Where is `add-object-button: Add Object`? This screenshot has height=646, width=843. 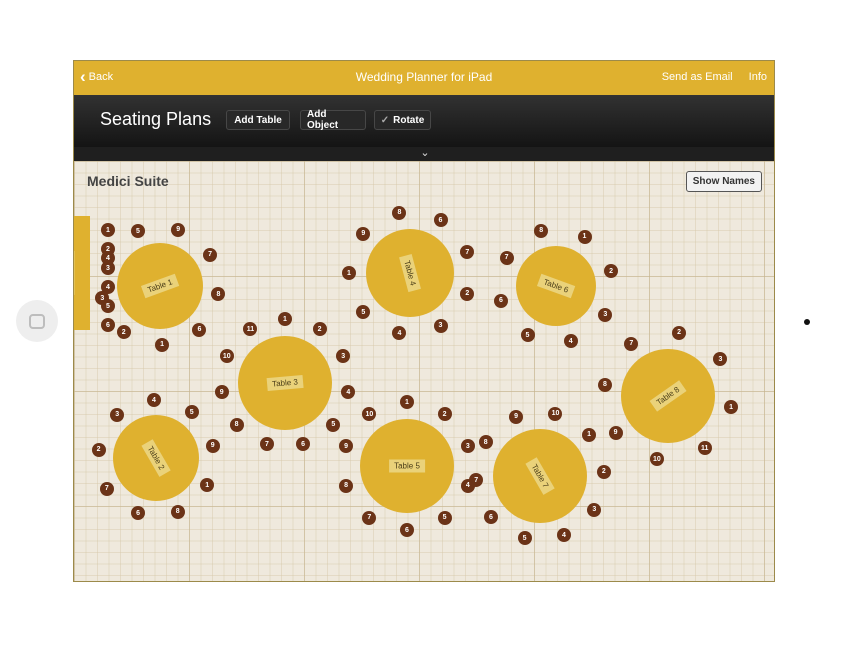
add-object-button: Add Object is located at coordinates (333, 120).